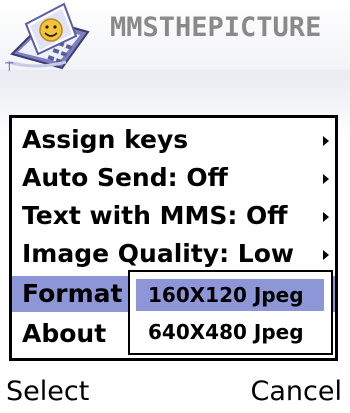 Image resolution: width=350 pixels, height=413 pixels. I want to click on menu-item-label: Image Quality: Low, so click(158, 253).